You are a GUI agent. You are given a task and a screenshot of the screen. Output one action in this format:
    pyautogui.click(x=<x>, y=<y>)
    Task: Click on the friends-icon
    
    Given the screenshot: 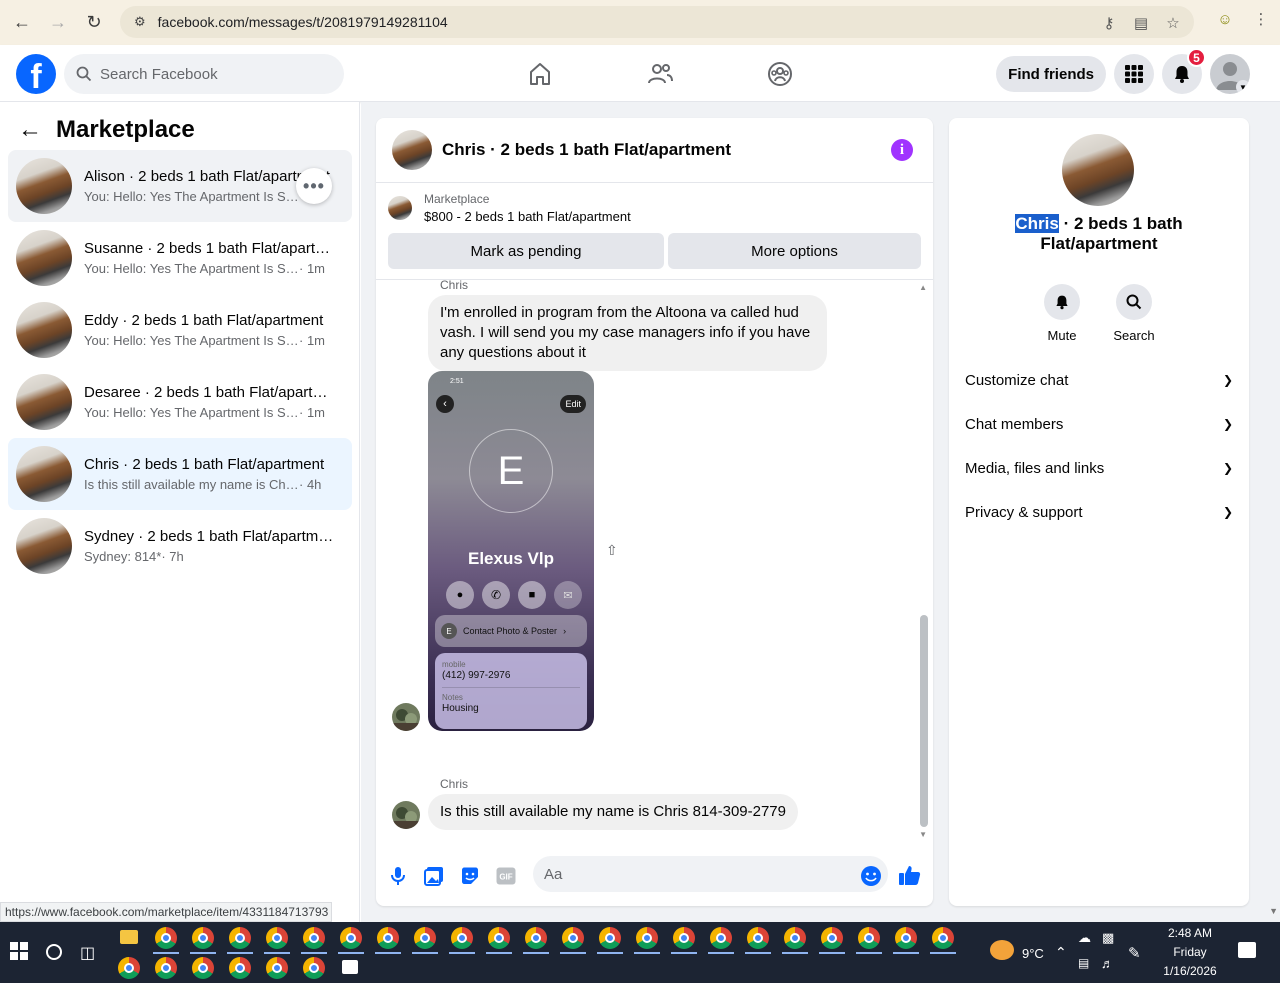 What is the action you would take?
    pyautogui.click(x=660, y=74)
    